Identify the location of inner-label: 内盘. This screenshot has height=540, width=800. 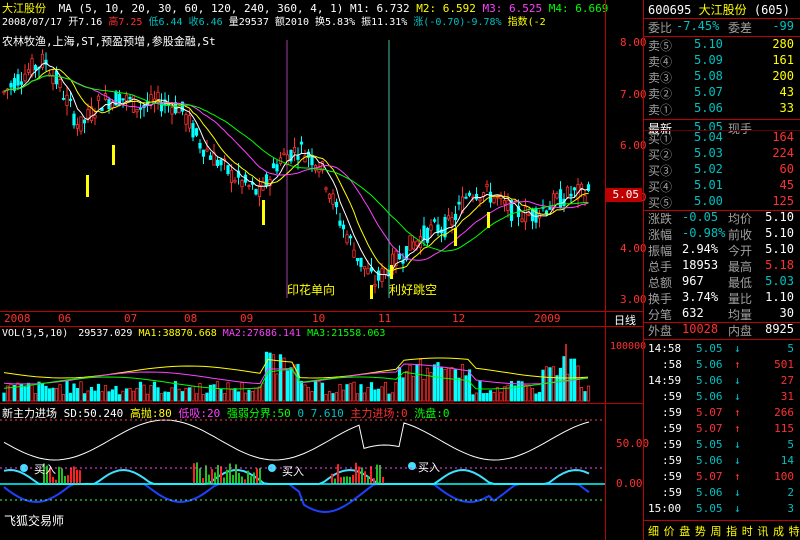
(740, 331).